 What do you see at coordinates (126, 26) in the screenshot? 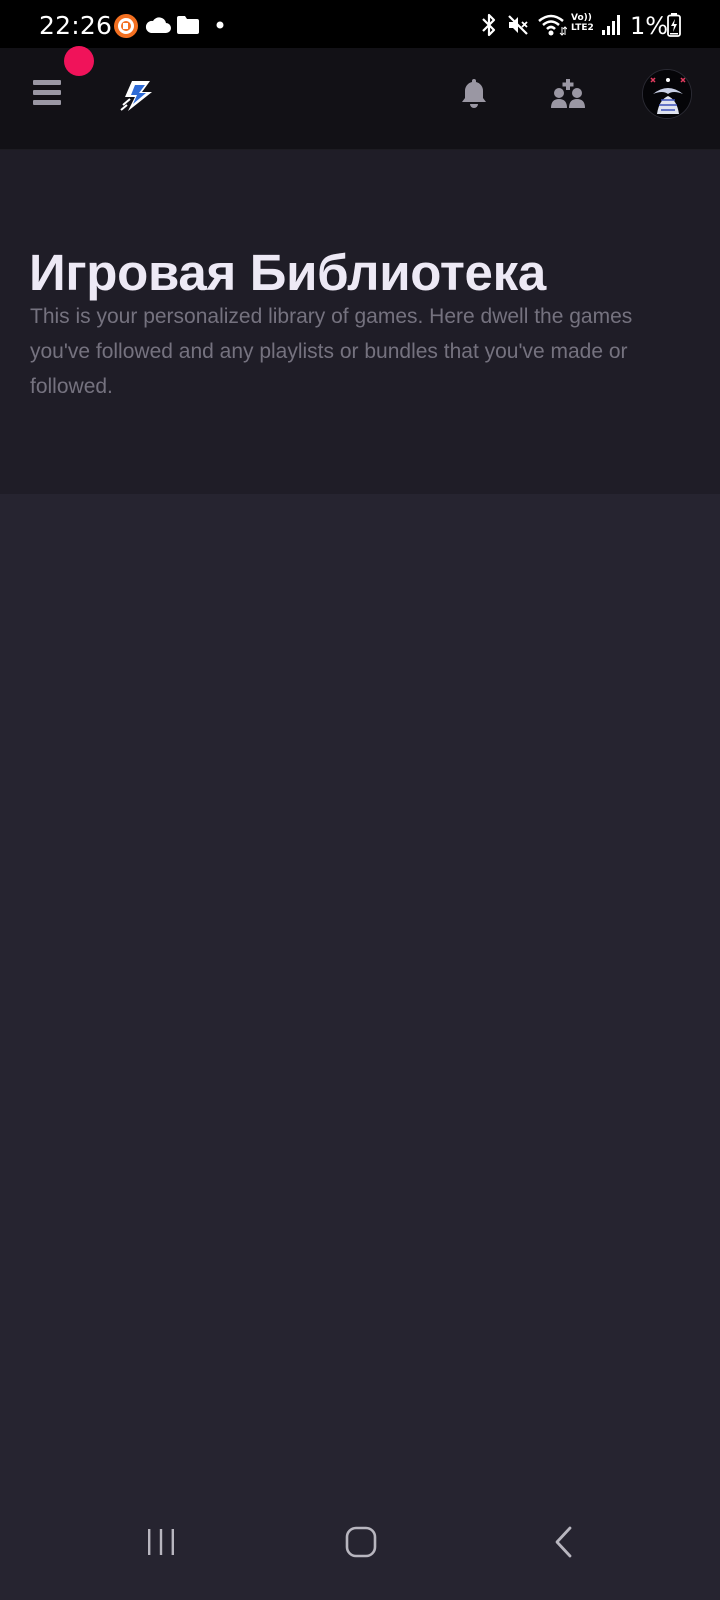
I see `screen-recorder-icon` at bounding box center [126, 26].